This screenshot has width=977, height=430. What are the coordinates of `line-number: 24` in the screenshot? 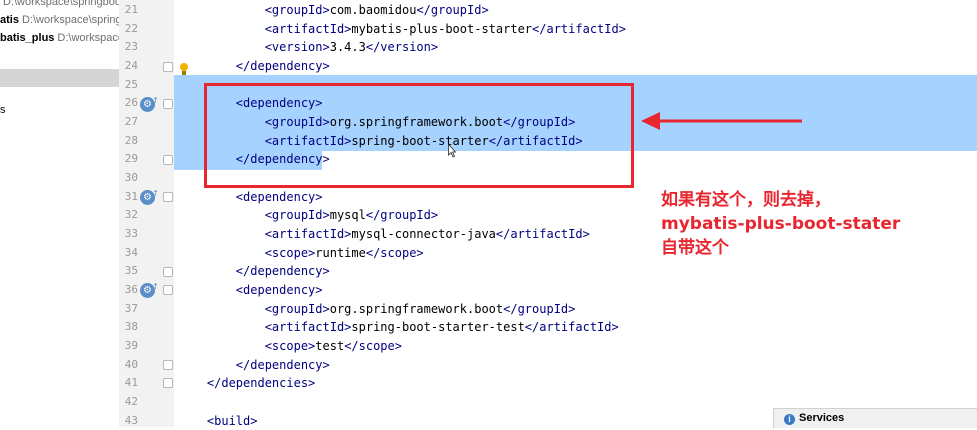 It's located at (131, 65).